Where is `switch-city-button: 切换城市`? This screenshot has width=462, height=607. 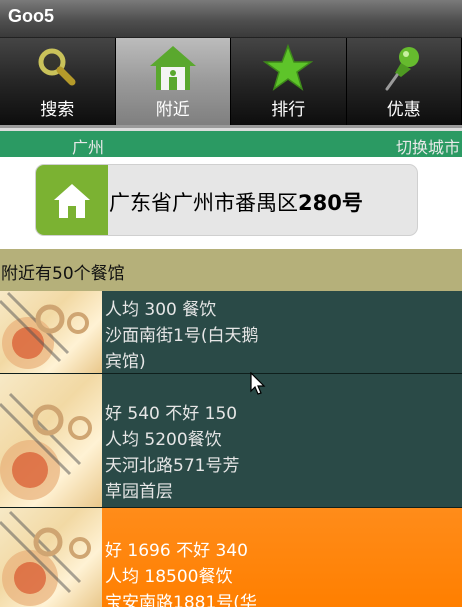 switch-city-button: 切换城市 is located at coordinates (428, 146).